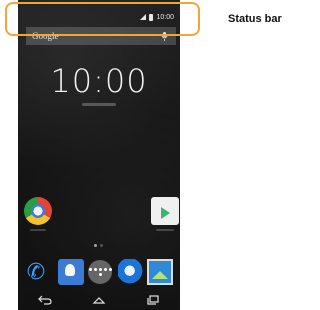 Image resolution: width=320 pixels, height=310 pixels. I want to click on phone-icon: ✆, so click(36, 272).